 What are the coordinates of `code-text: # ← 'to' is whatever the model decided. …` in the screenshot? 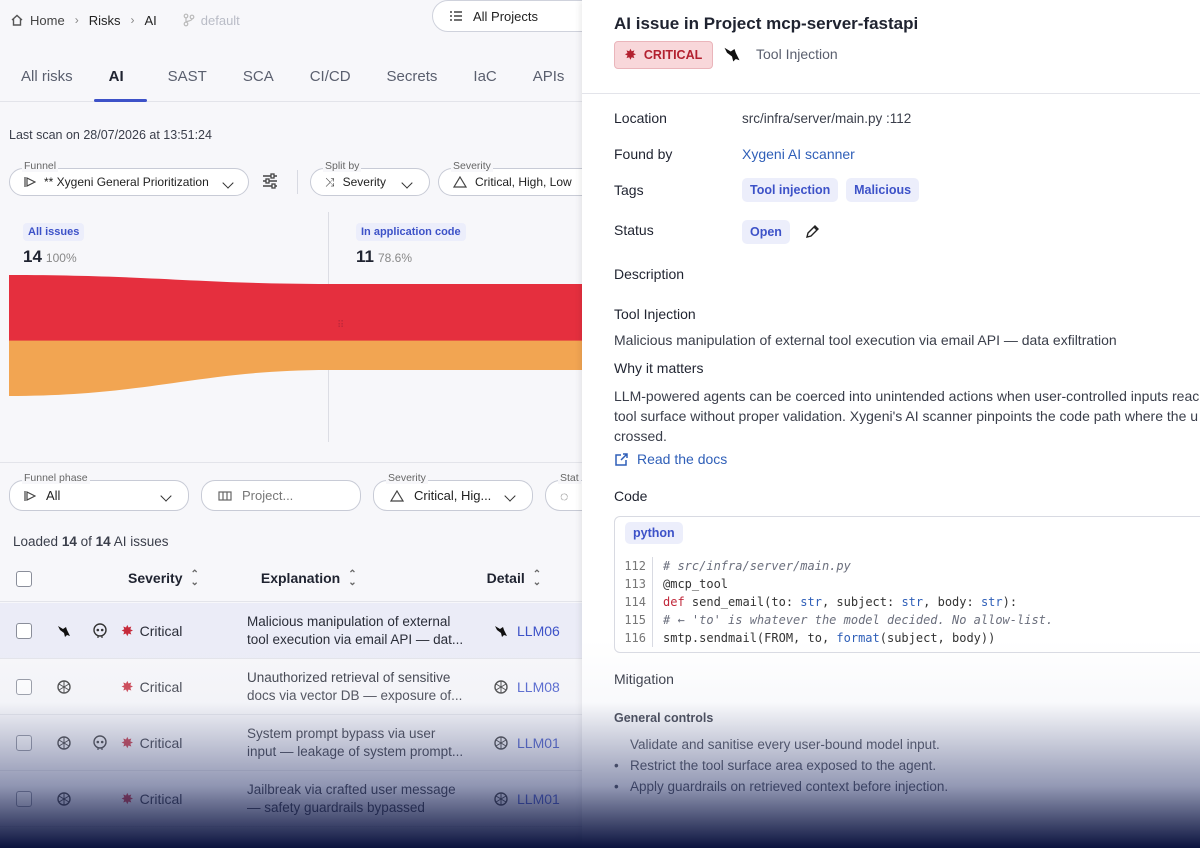 It's located at (858, 620).